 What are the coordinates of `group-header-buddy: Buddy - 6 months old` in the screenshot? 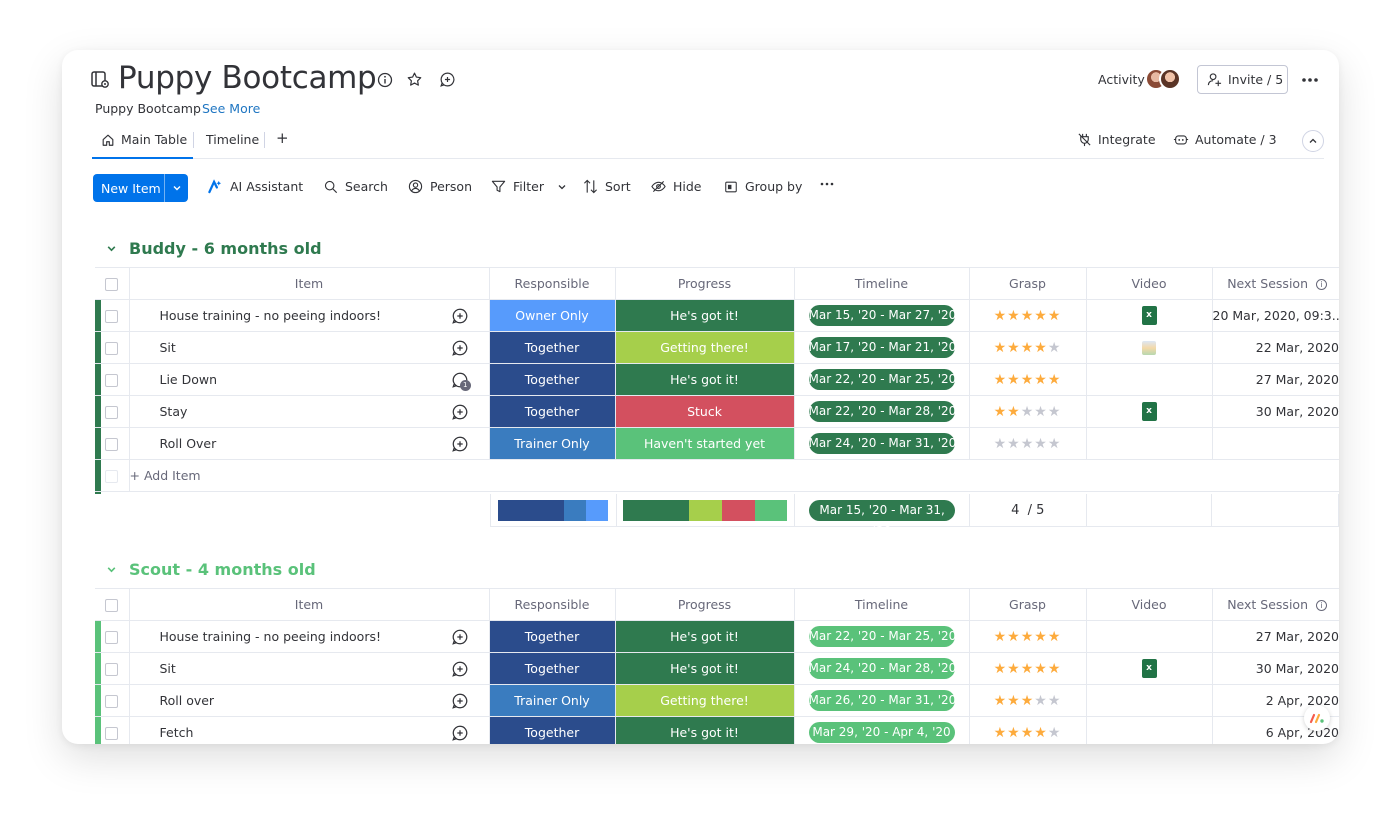 It's located at (214, 248).